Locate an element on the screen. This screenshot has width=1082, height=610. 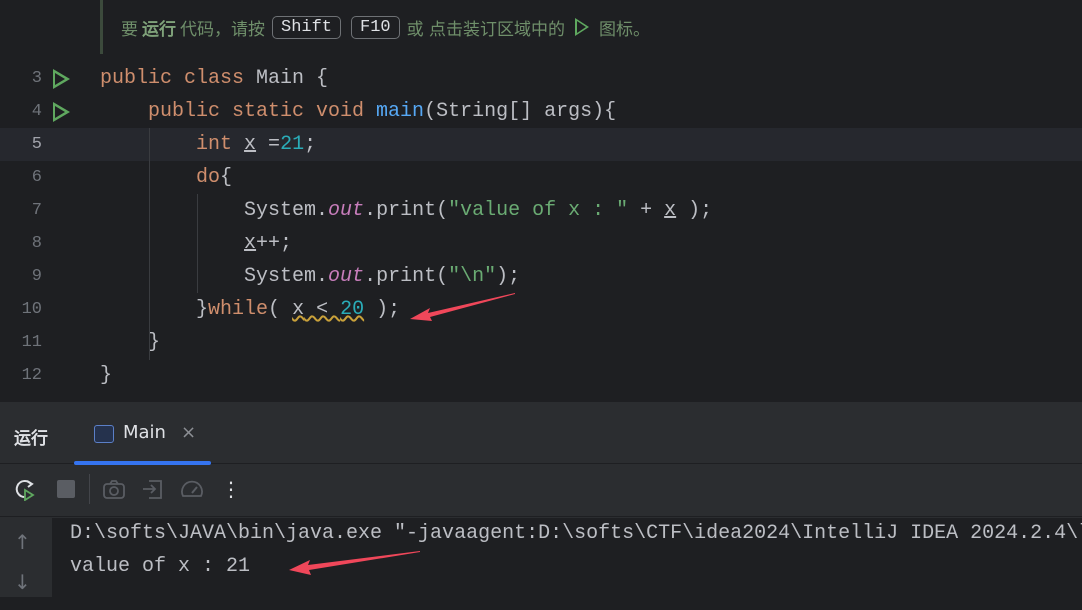
code-token: ; is located at coordinates (310, 144).